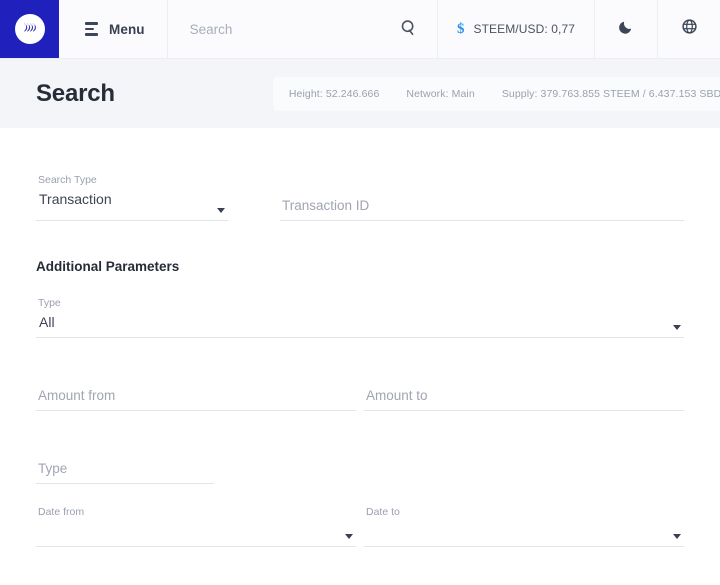  I want to click on price-label: STEEM/USD: 0,77, so click(524, 29).